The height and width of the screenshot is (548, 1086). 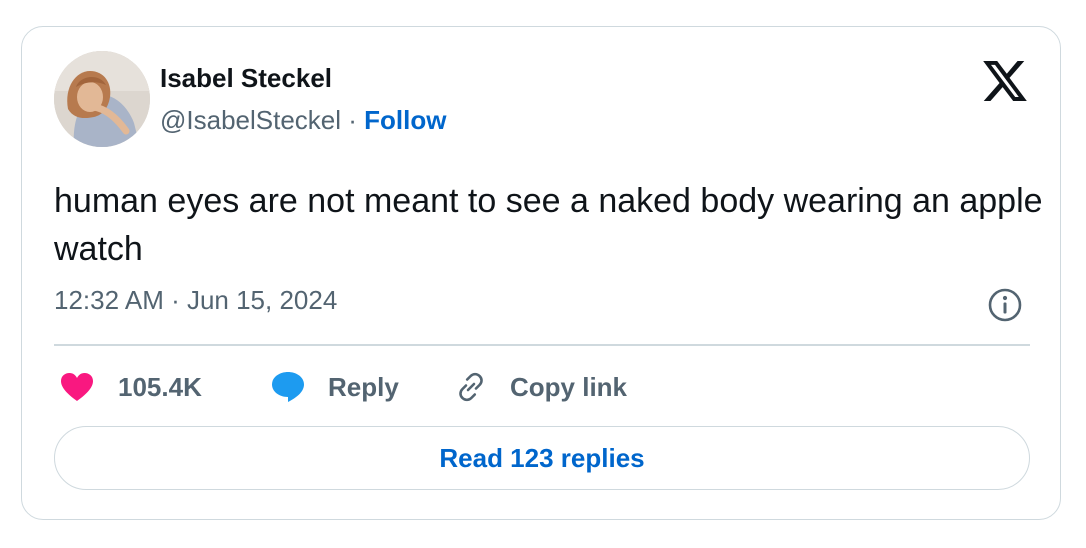 I want to click on follow-button: Follow, so click(x=405, y=120).